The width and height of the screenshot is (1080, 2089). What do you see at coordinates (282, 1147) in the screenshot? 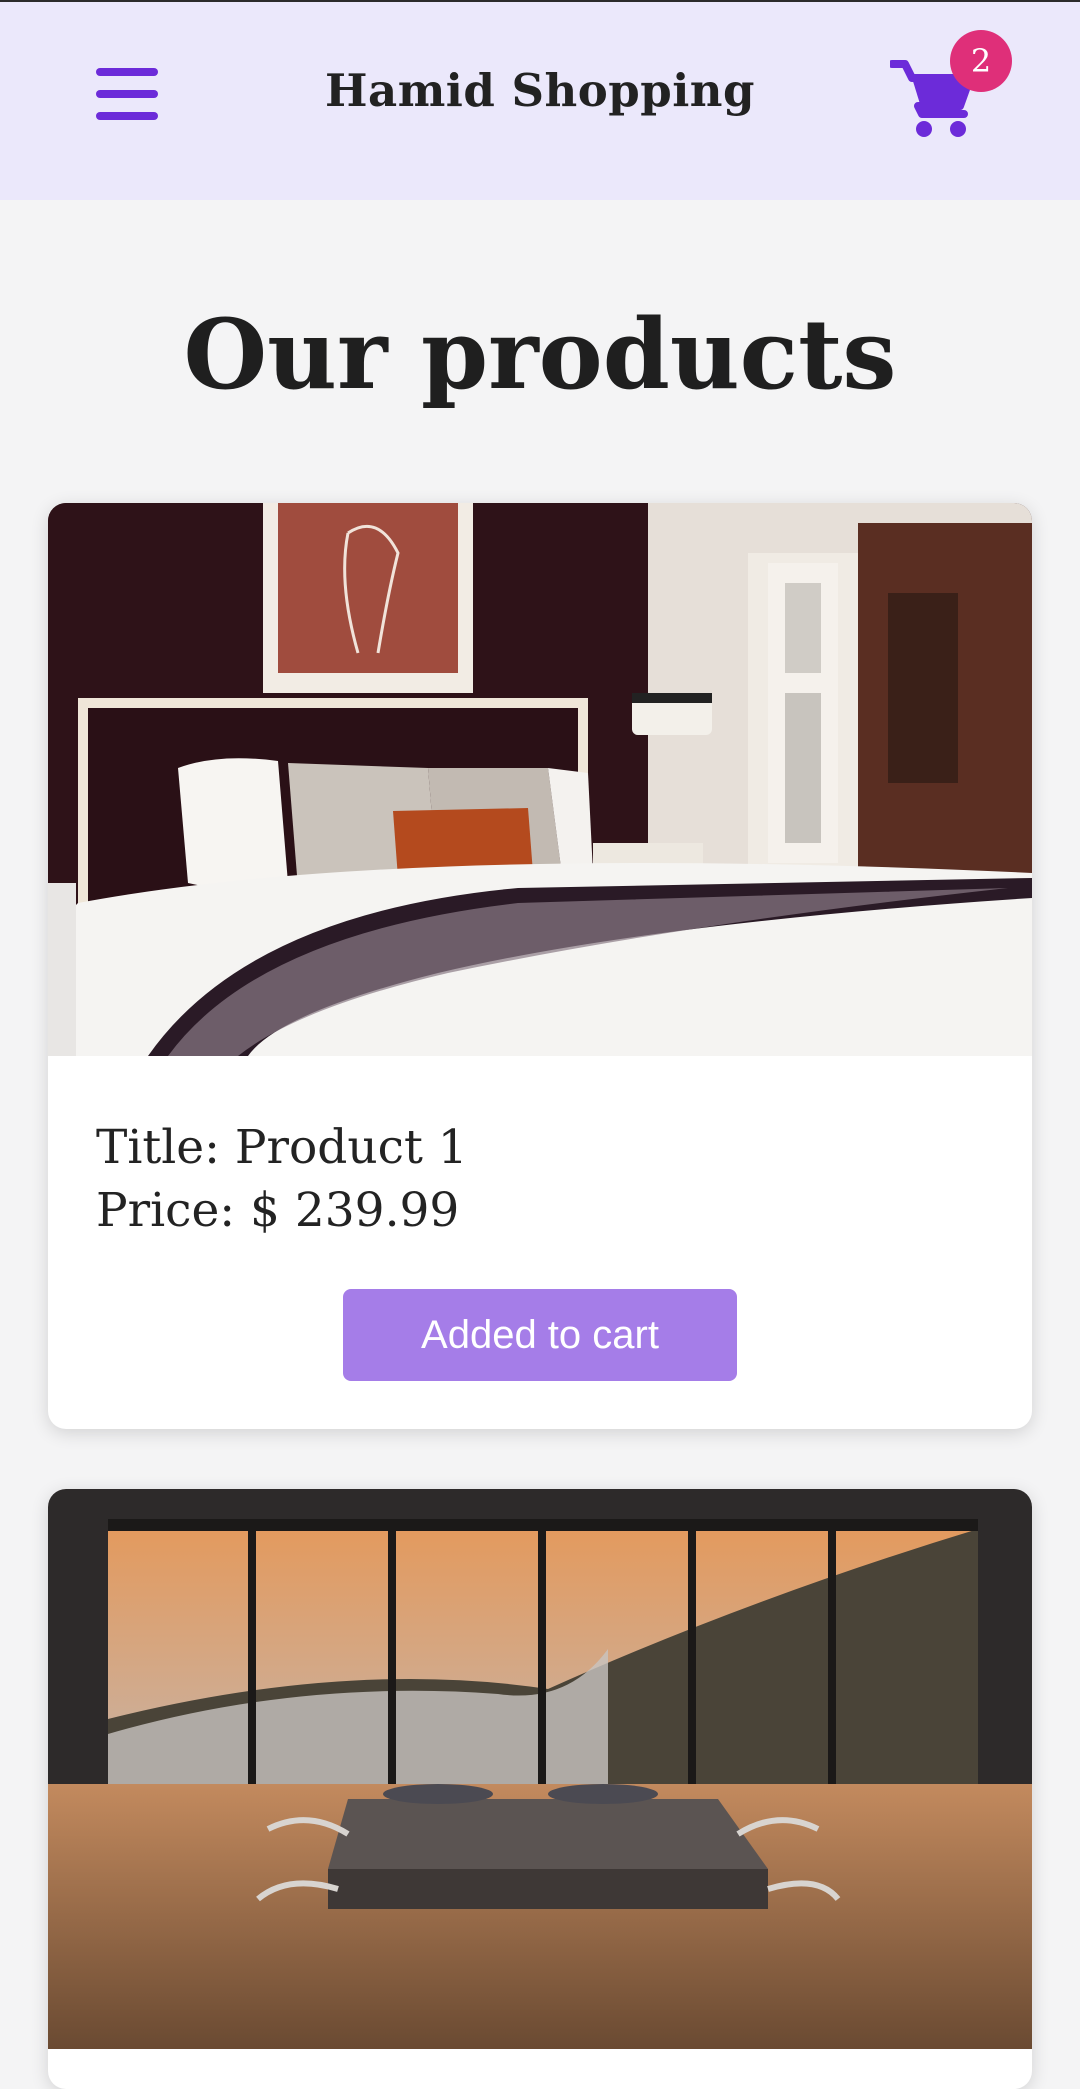
I see `product-title: Title: Product 1` at bounding box center [282, 1147].